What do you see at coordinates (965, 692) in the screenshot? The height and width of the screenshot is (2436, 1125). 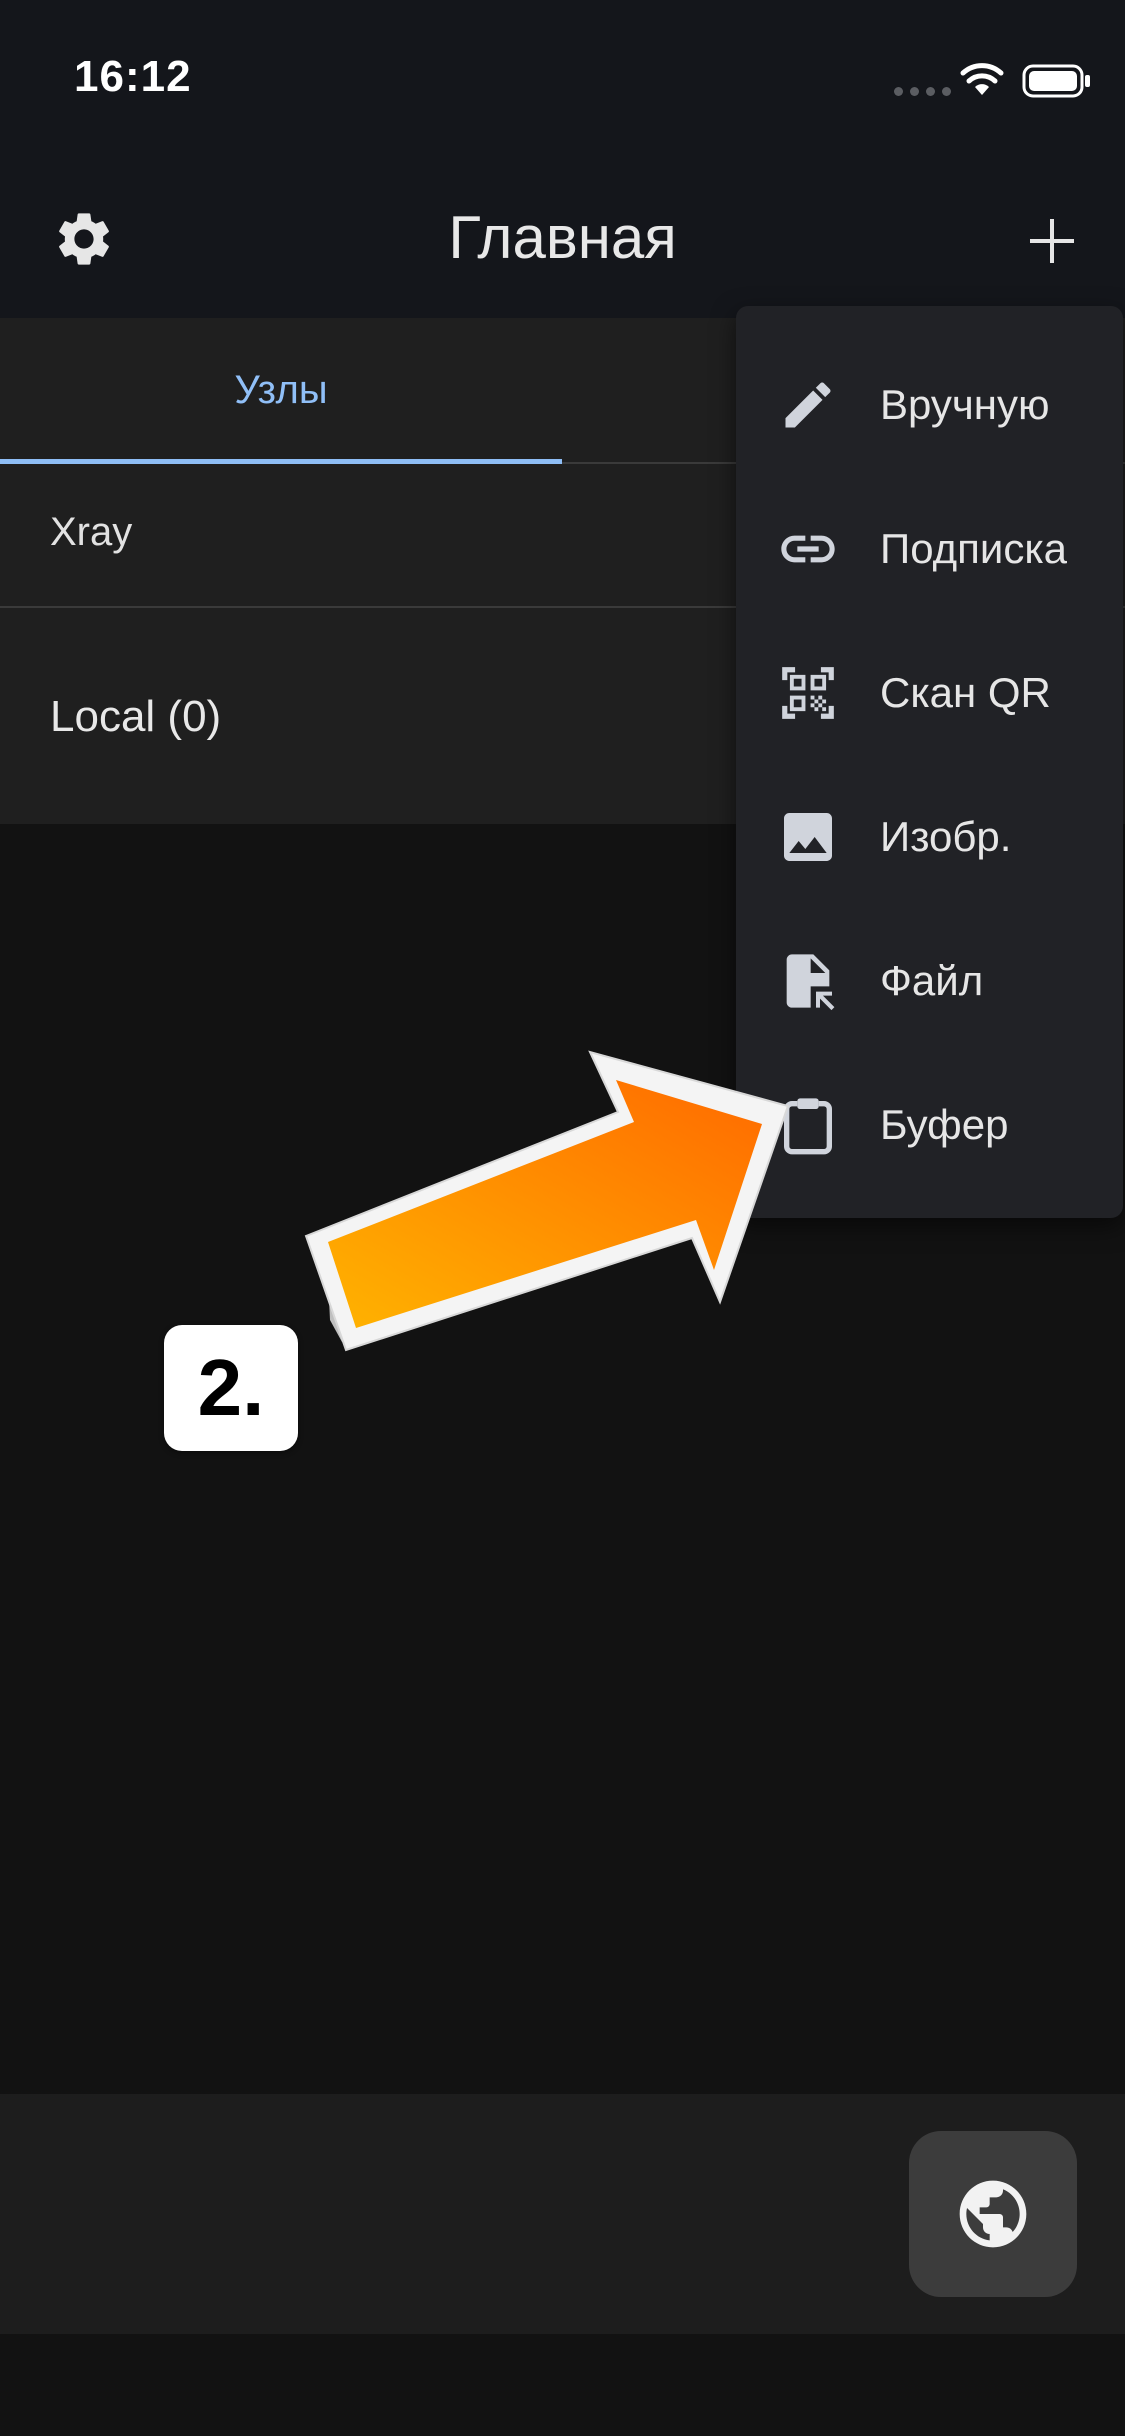 I see `menu-item-label: Скан QR` at bounding box center [965, 692].